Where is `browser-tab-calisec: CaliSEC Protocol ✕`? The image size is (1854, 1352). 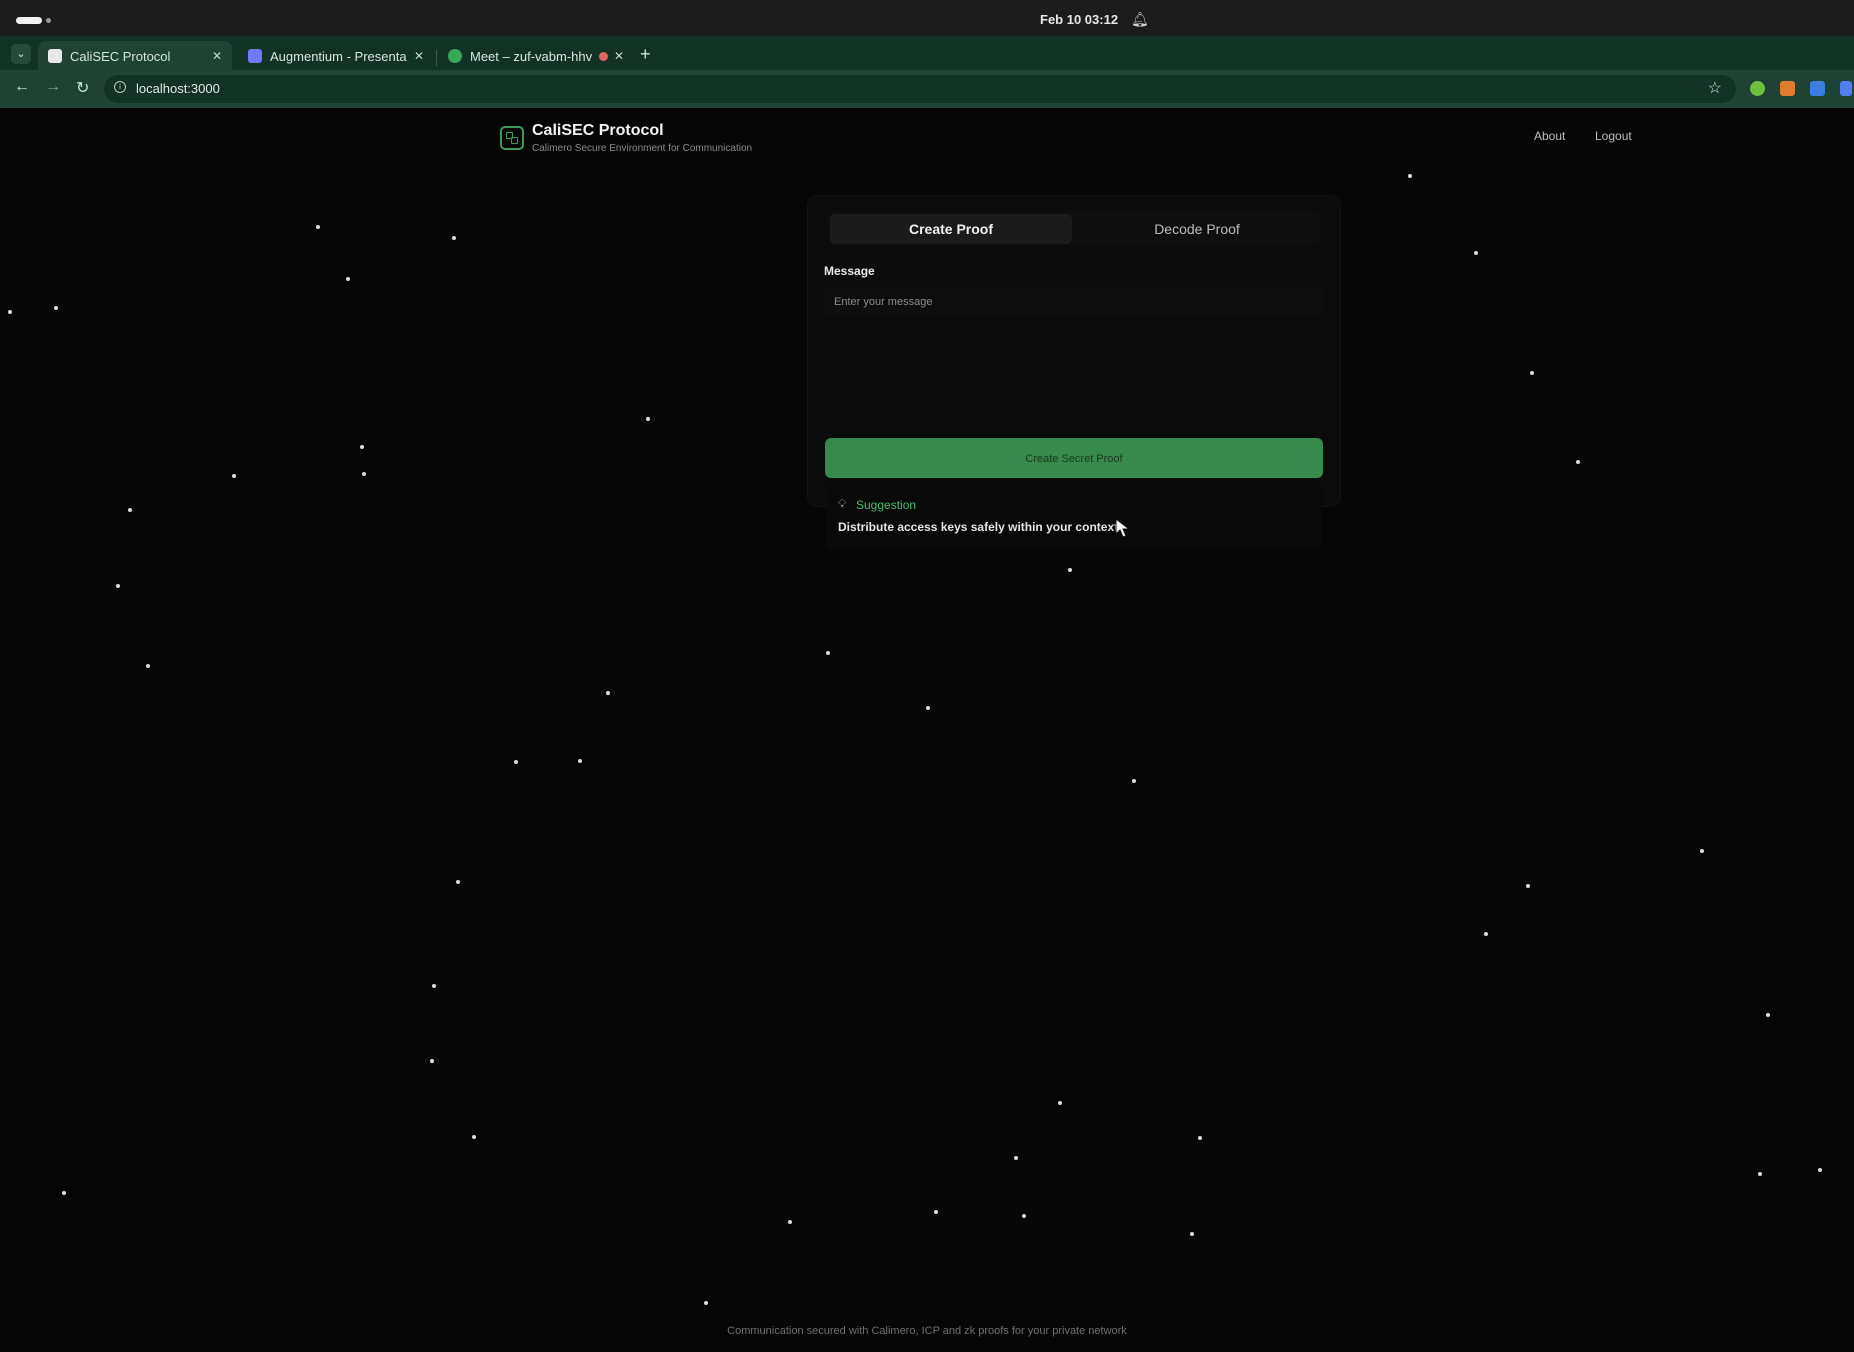
browser-tab-calisec: CaliSEC Protocol ✕ is located at coordinates (135, 56).